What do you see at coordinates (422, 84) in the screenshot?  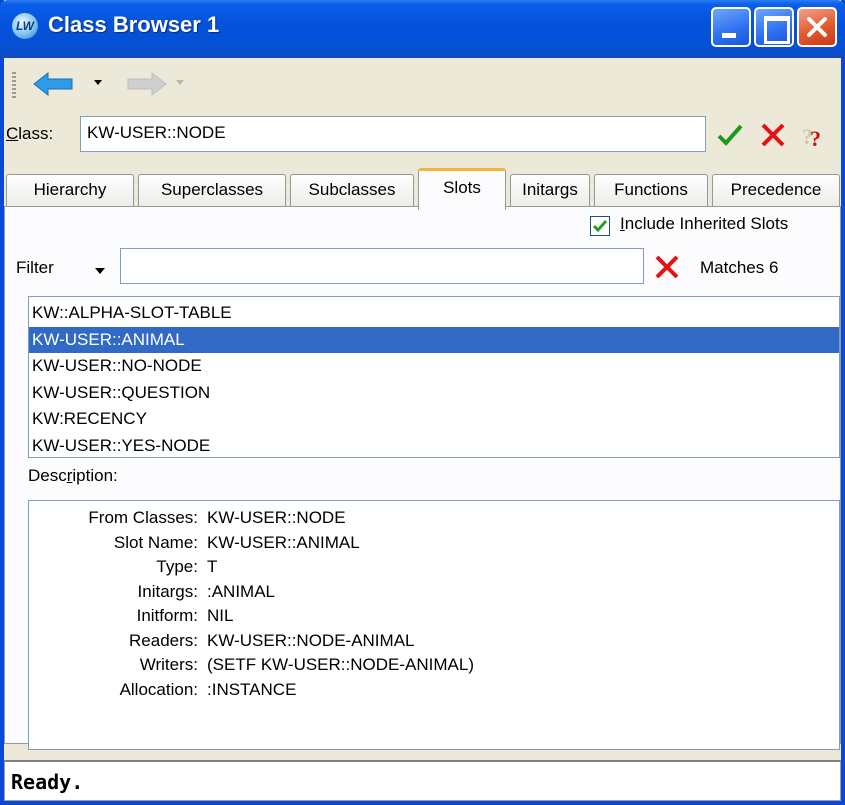 I see `navigation-toolbar` at bounding box center [422, 84].